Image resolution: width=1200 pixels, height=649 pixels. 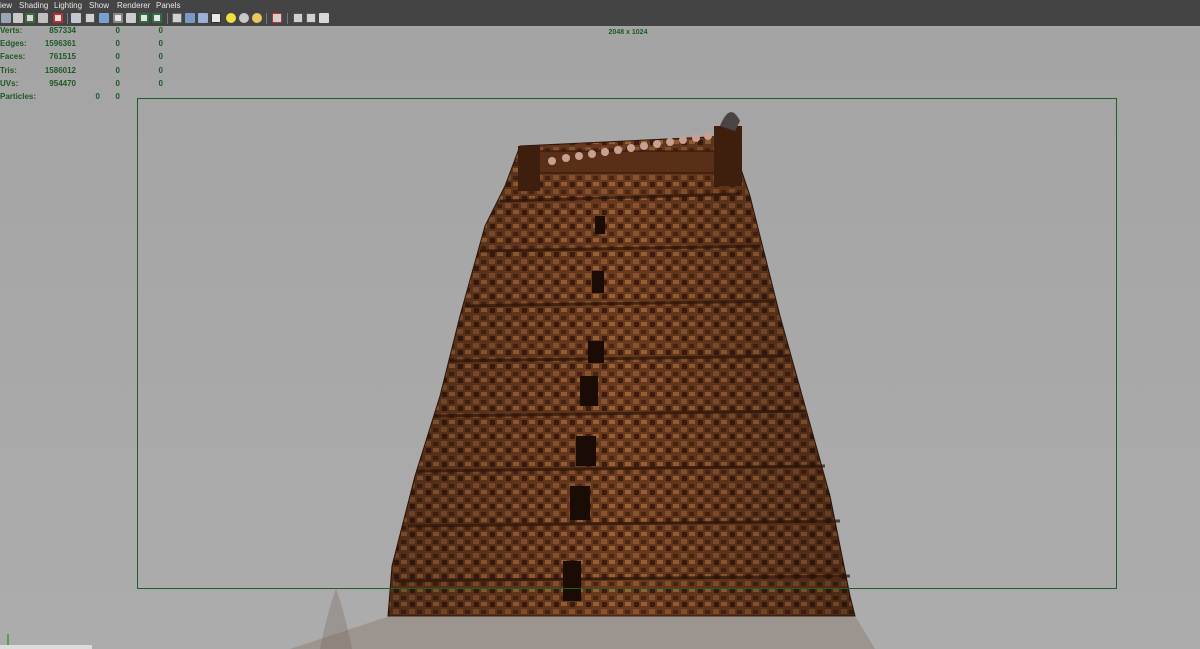 What do you see at coordinates (157, 18) in the screenshot?
I see `safe-action-icon` at bounding box center [157, 18].